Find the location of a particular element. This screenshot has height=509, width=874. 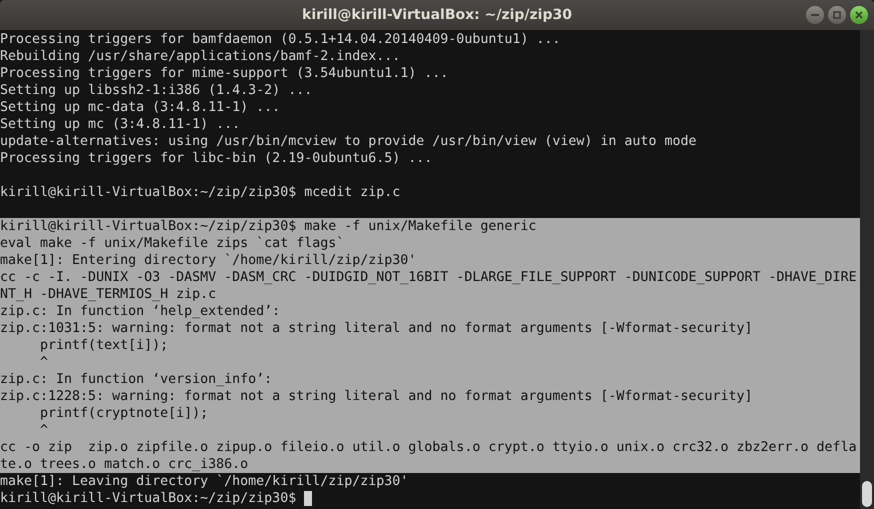

maximize-icon is located at coordinates (837, 15).